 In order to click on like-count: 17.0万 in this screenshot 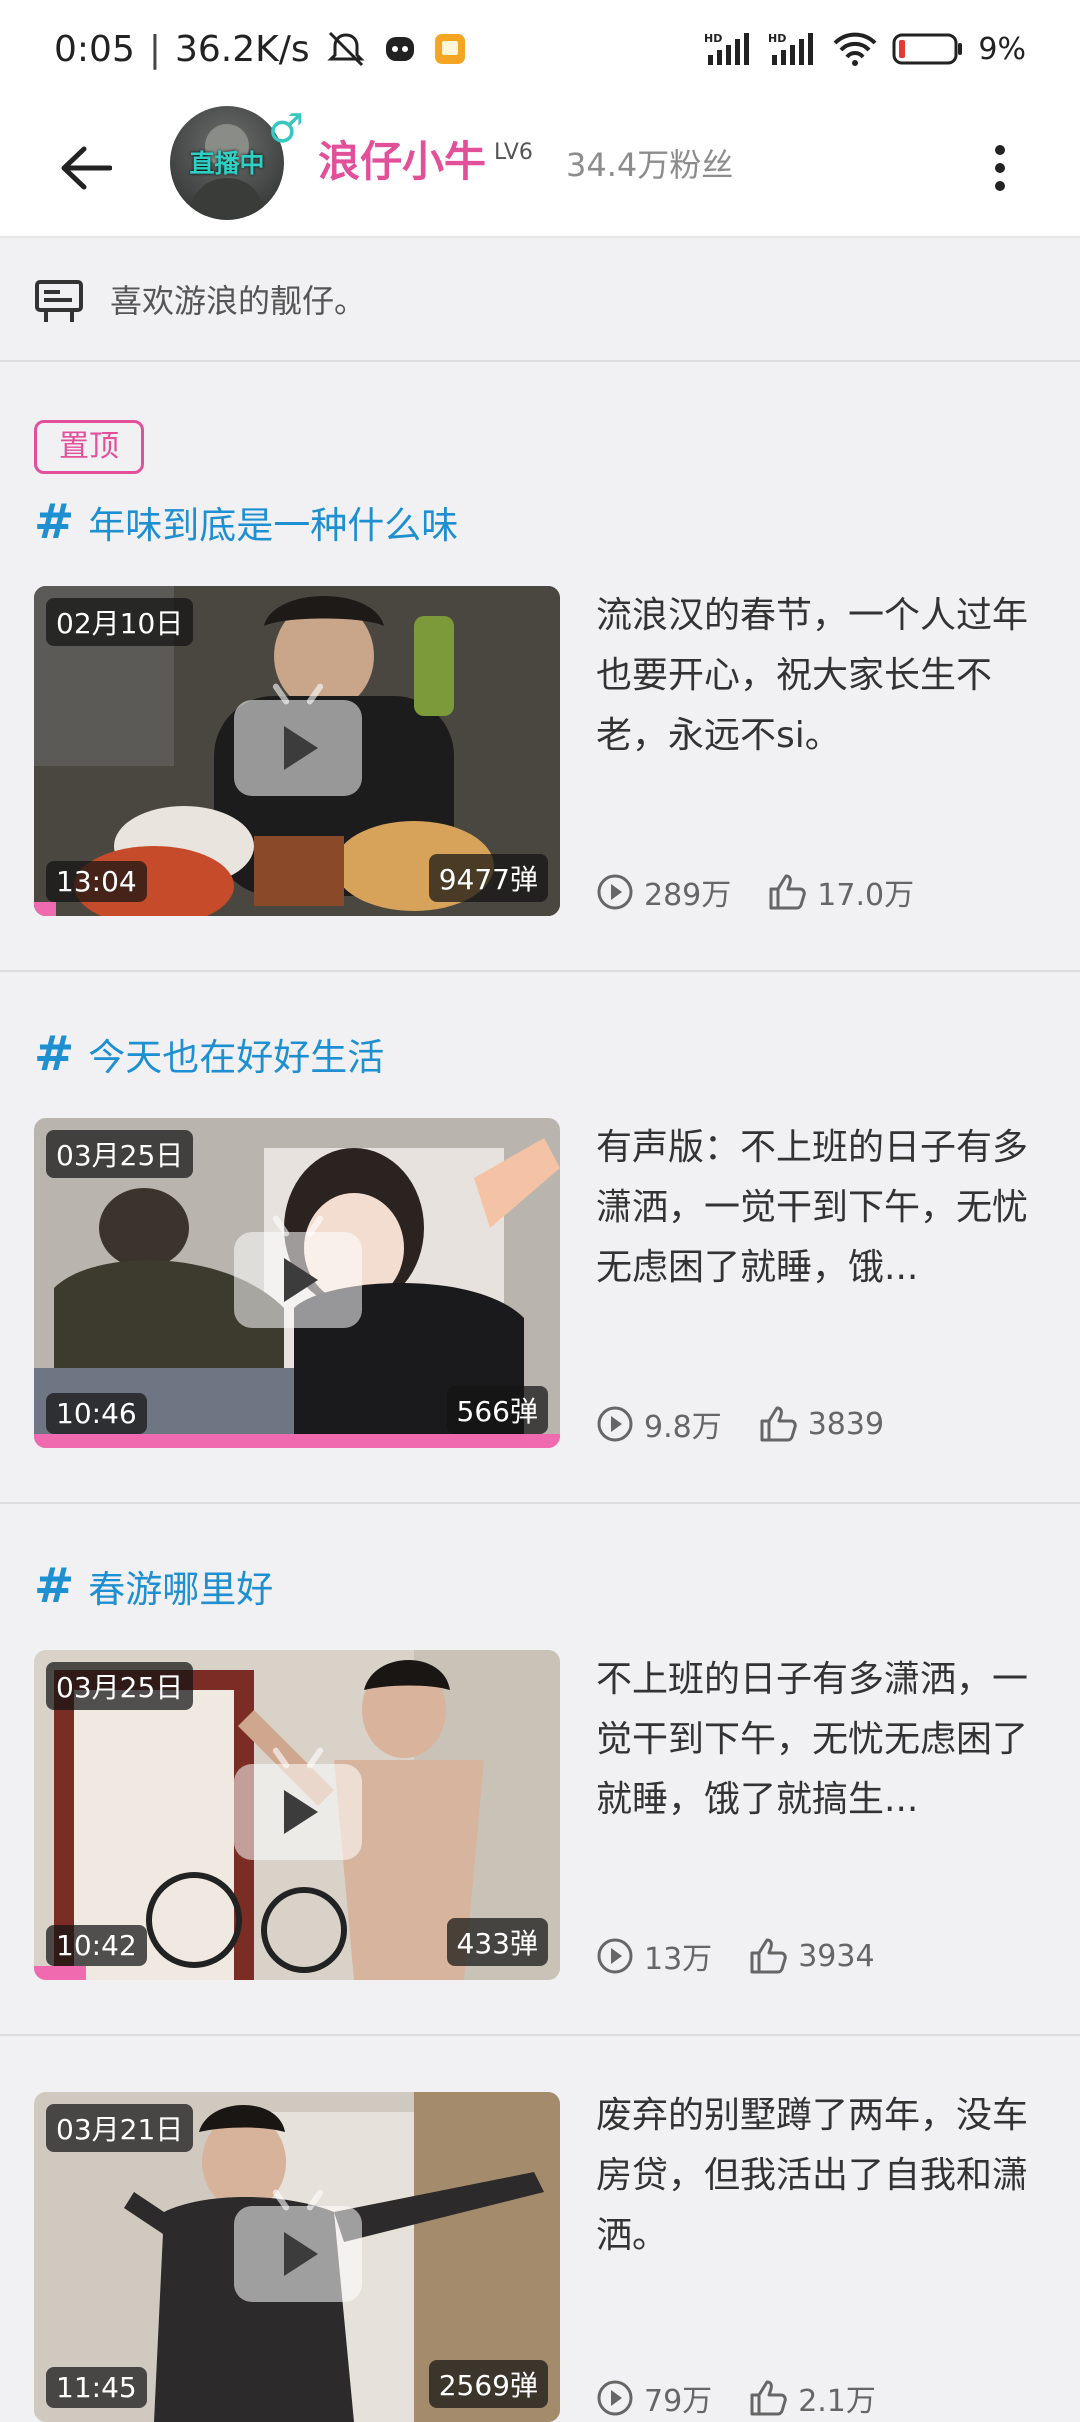, I will do `click(866, 895)`.